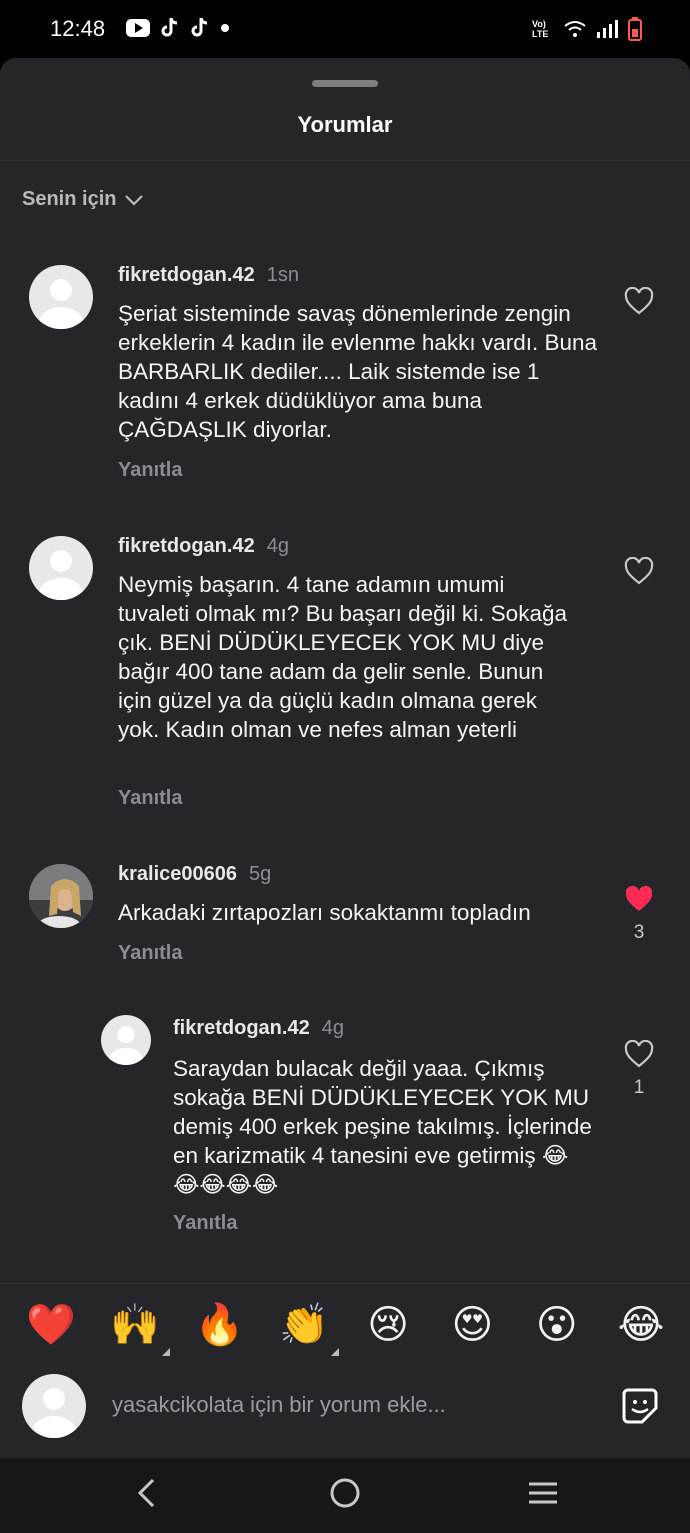  I want to click on recents-button, so click(543, 1495).